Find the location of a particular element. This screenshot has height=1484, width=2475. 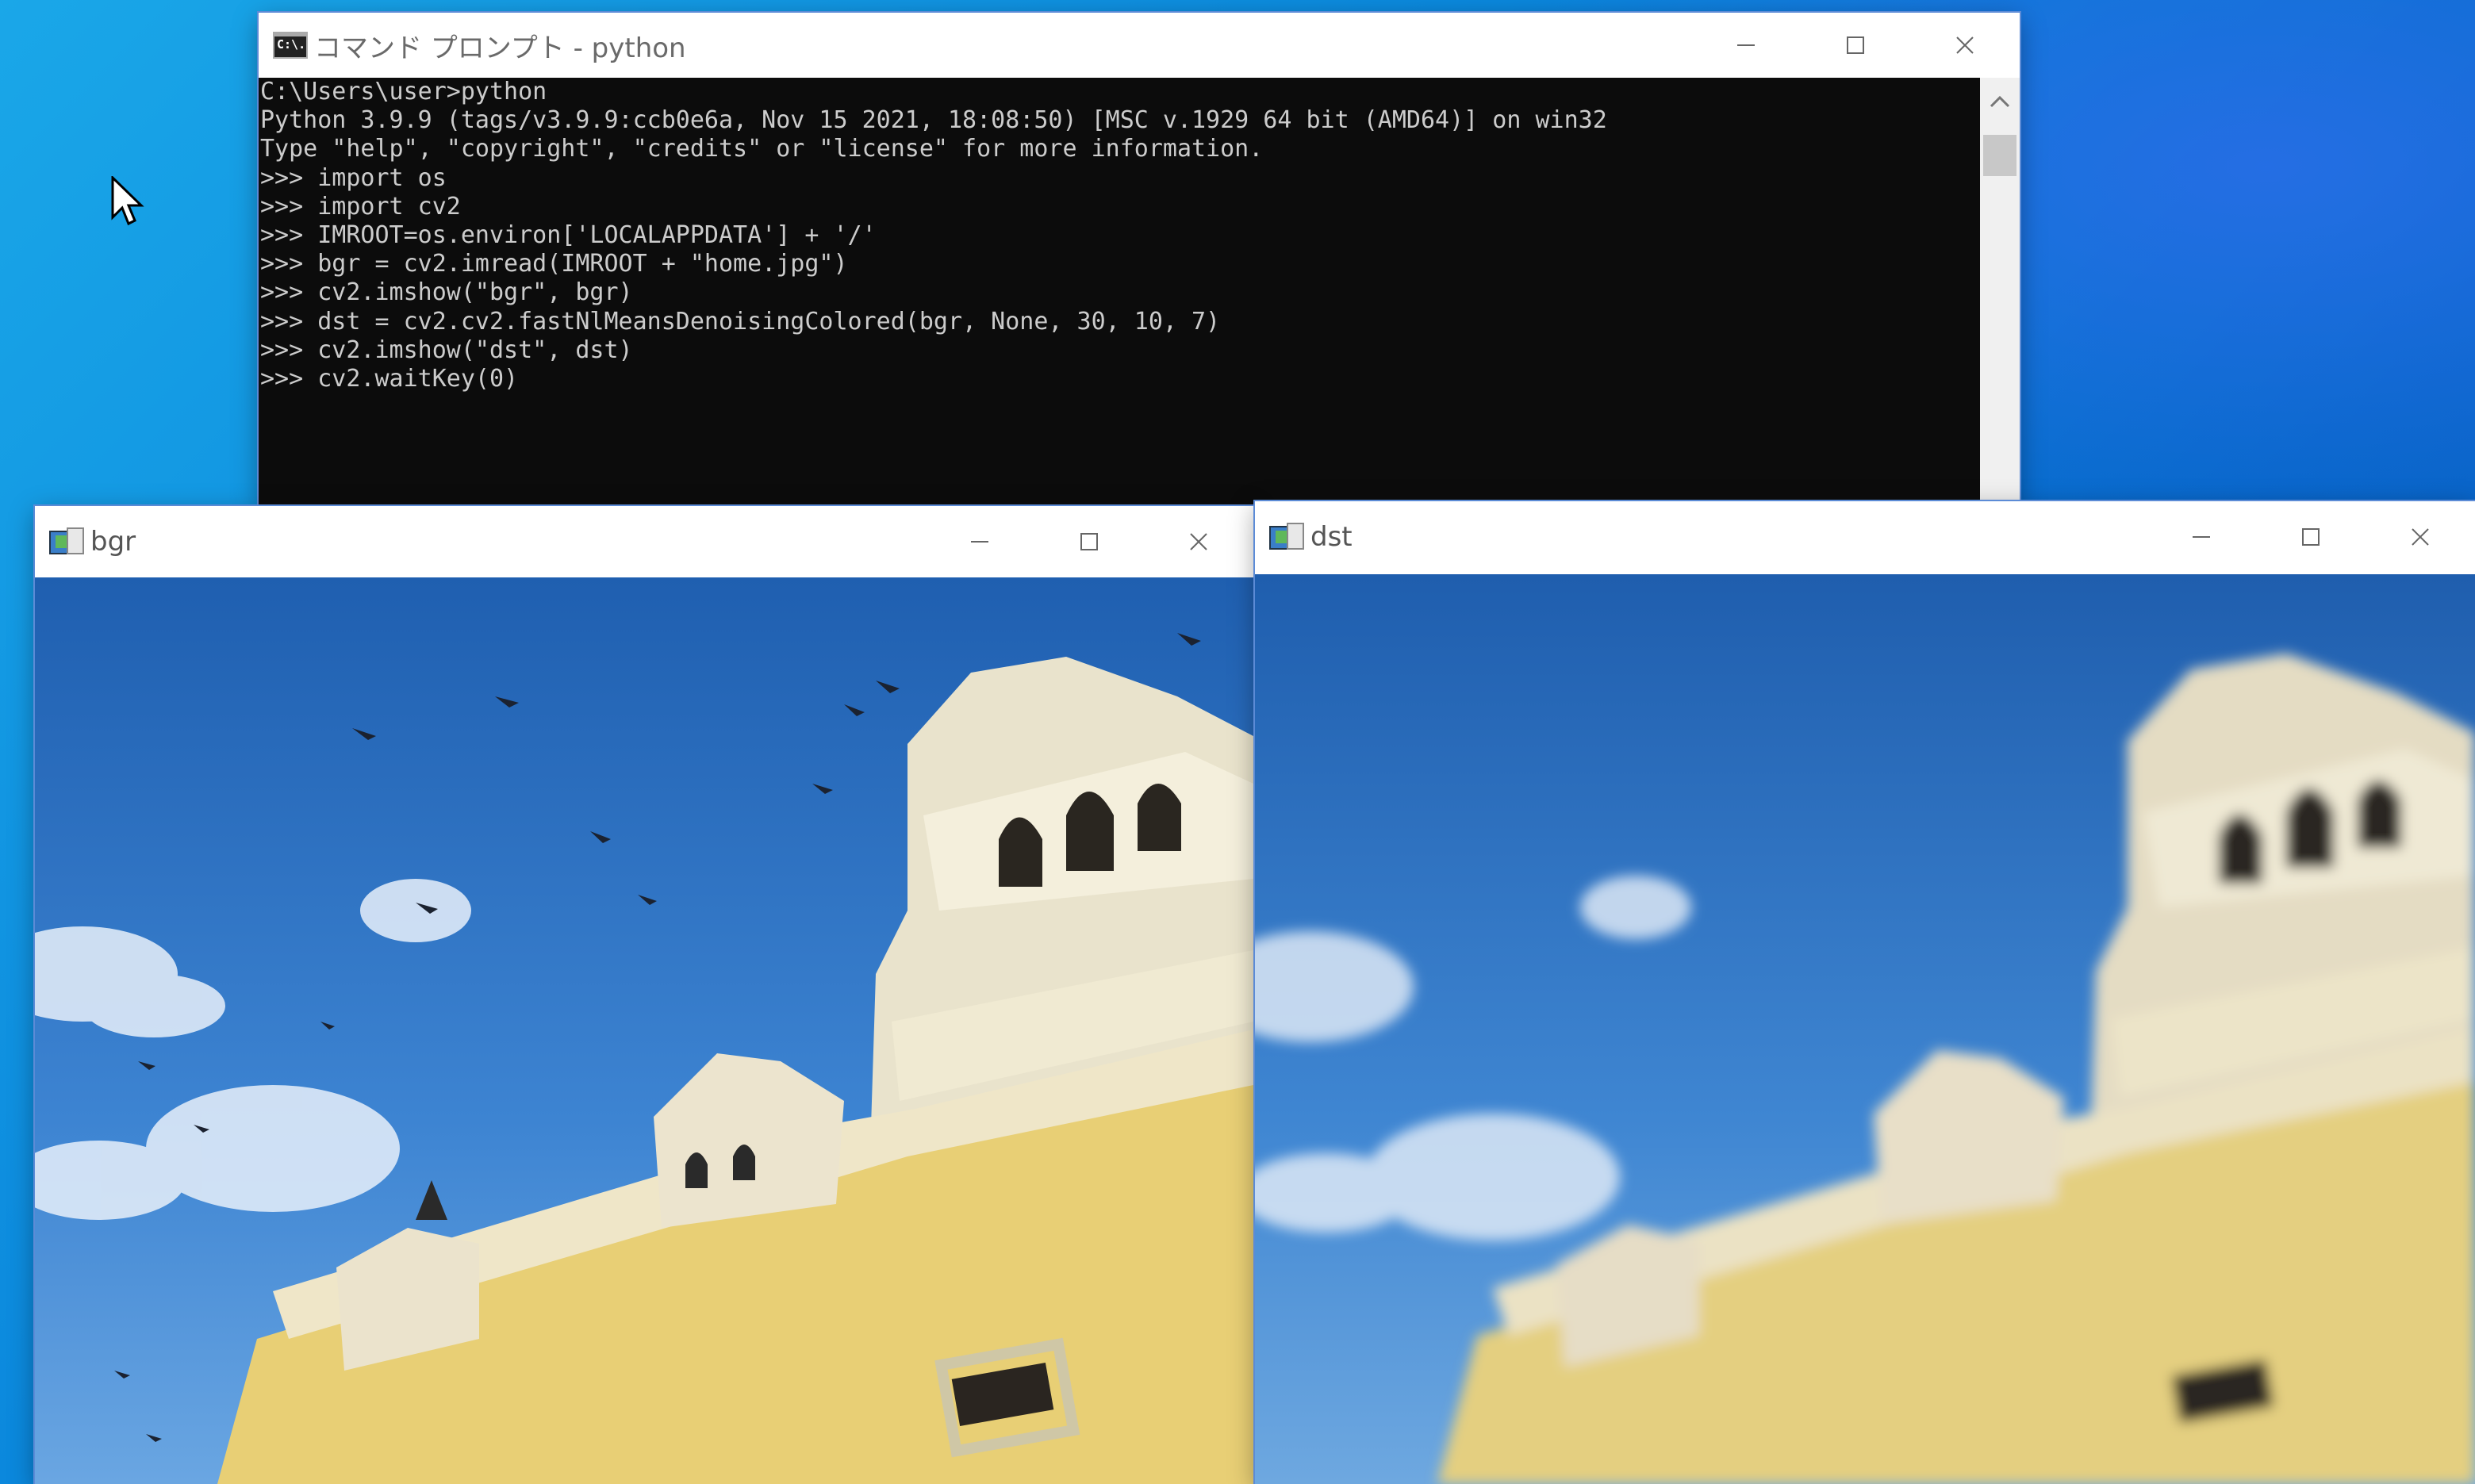

dst-title: dst is located at coordinates (1331, 537).